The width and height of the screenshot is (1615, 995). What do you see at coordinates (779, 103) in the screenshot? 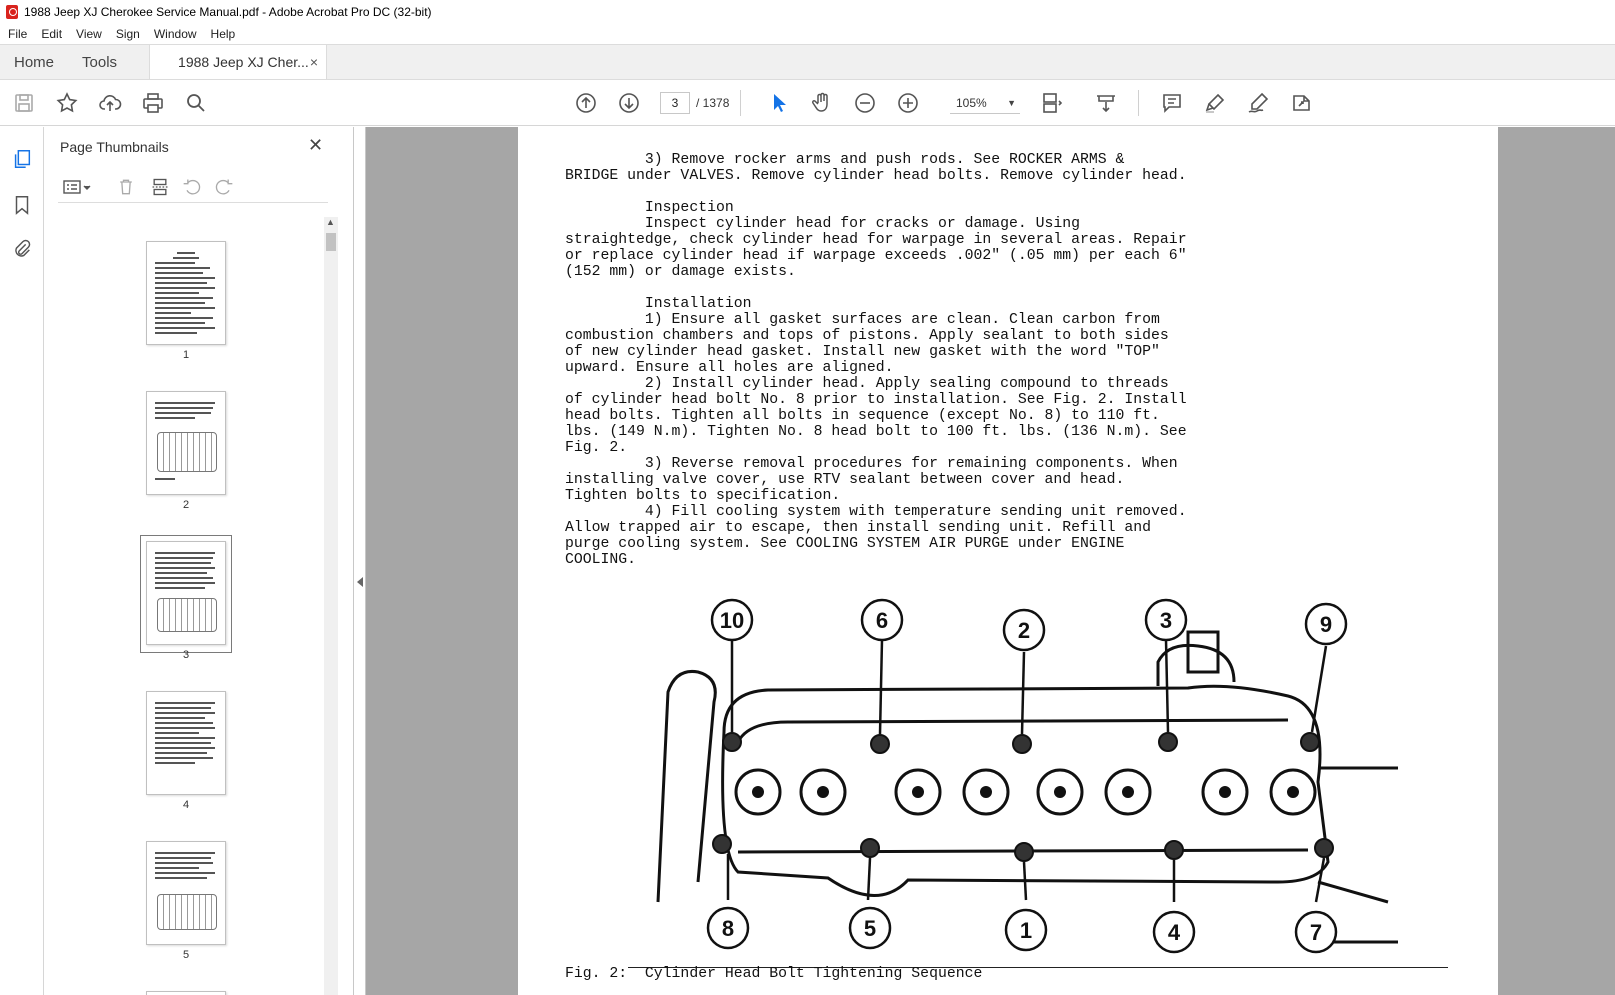
I see `select-pointer-icon` at bounding box center [779, 103].